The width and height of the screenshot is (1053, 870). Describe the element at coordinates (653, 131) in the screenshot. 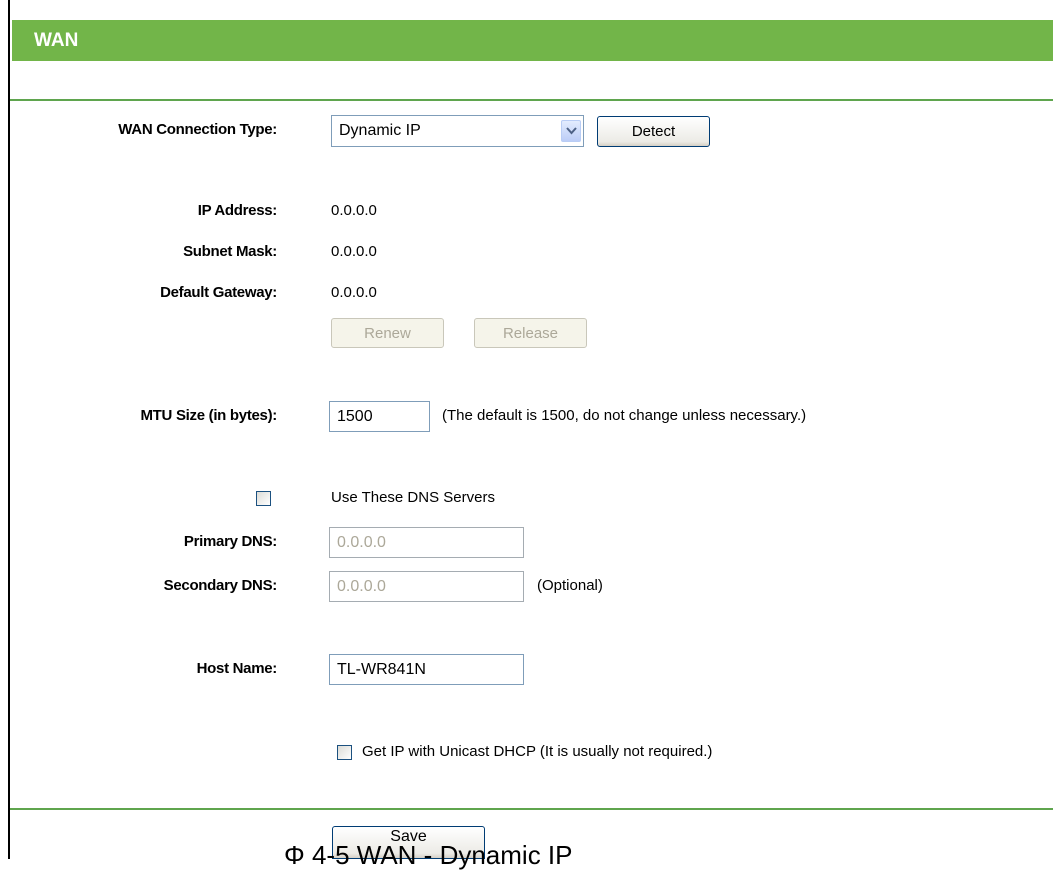

I see `detect-button: Detect` at that location.